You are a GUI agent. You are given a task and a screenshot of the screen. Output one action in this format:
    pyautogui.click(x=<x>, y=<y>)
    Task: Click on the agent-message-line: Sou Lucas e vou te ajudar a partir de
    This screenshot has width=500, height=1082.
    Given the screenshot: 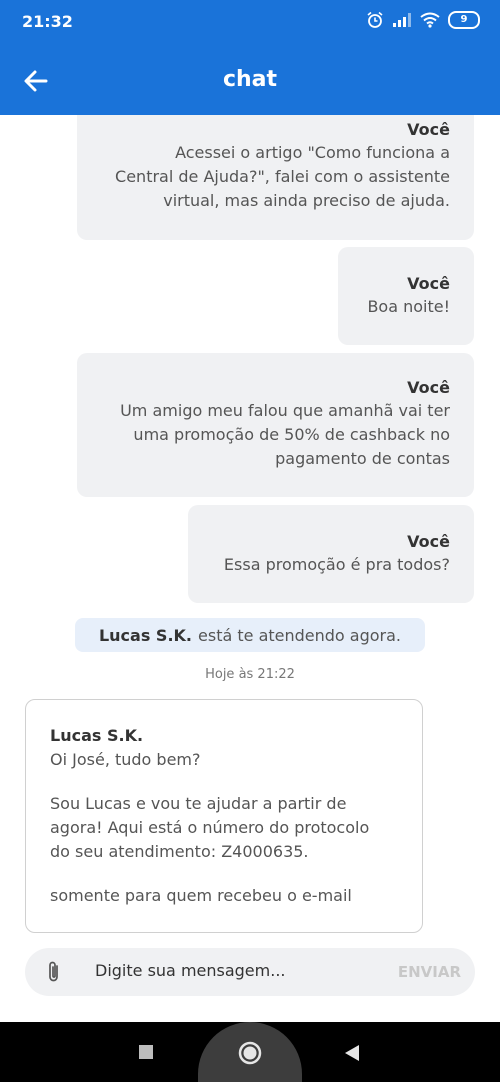 What is the action you would take?
    pyautogui.click(x=198, y=803)
    